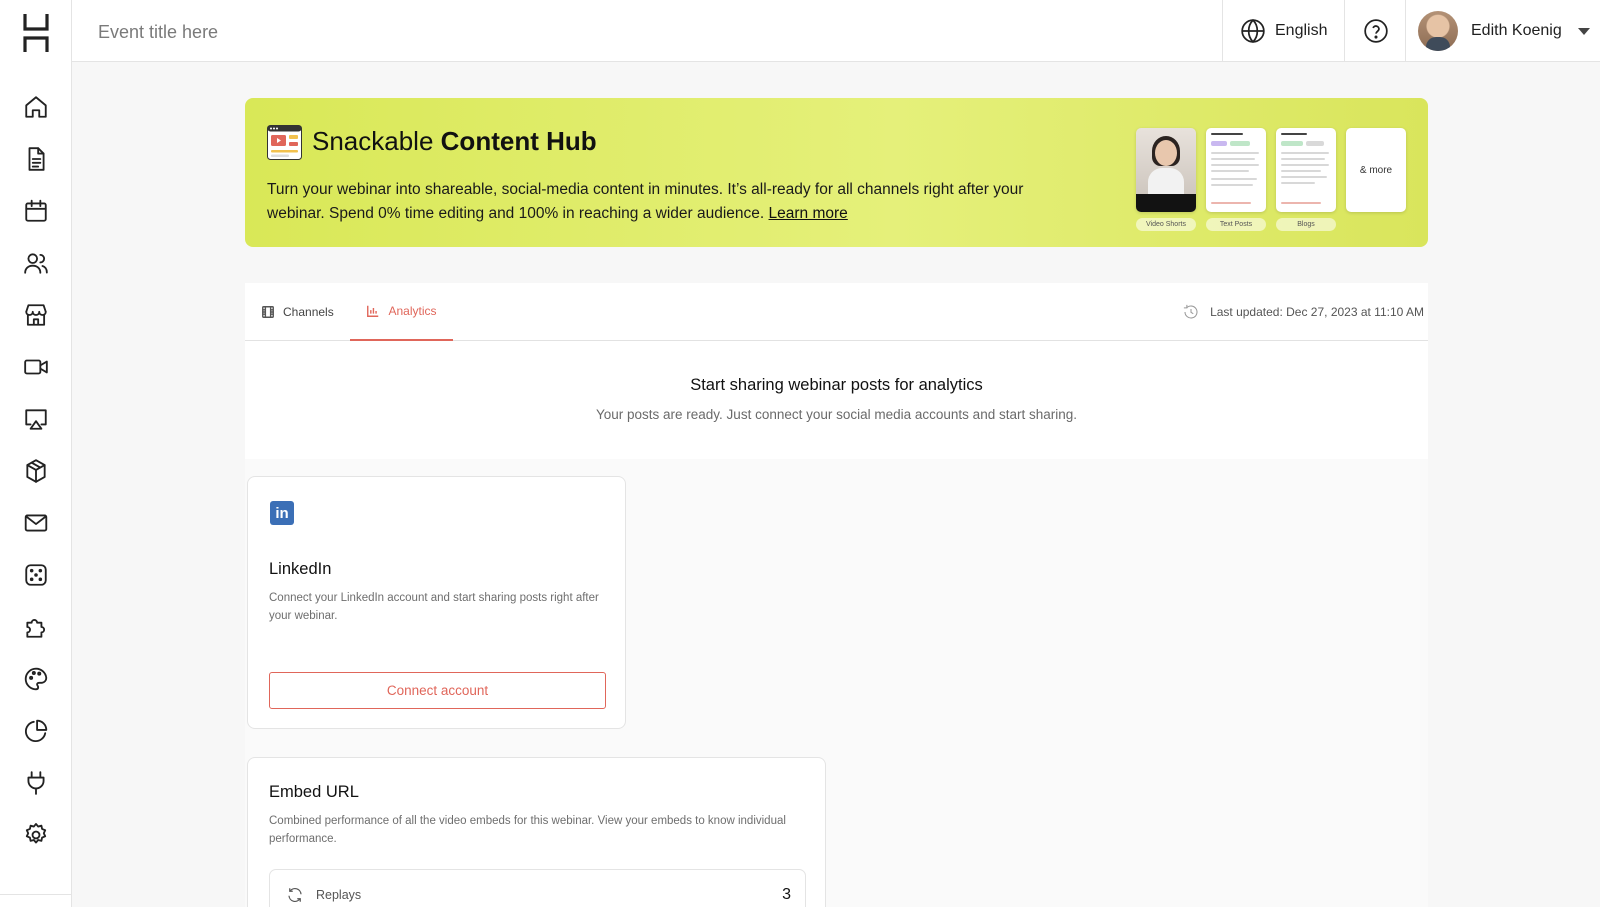  I want to click on more-thumbnail: & more, so click(1376, 170).